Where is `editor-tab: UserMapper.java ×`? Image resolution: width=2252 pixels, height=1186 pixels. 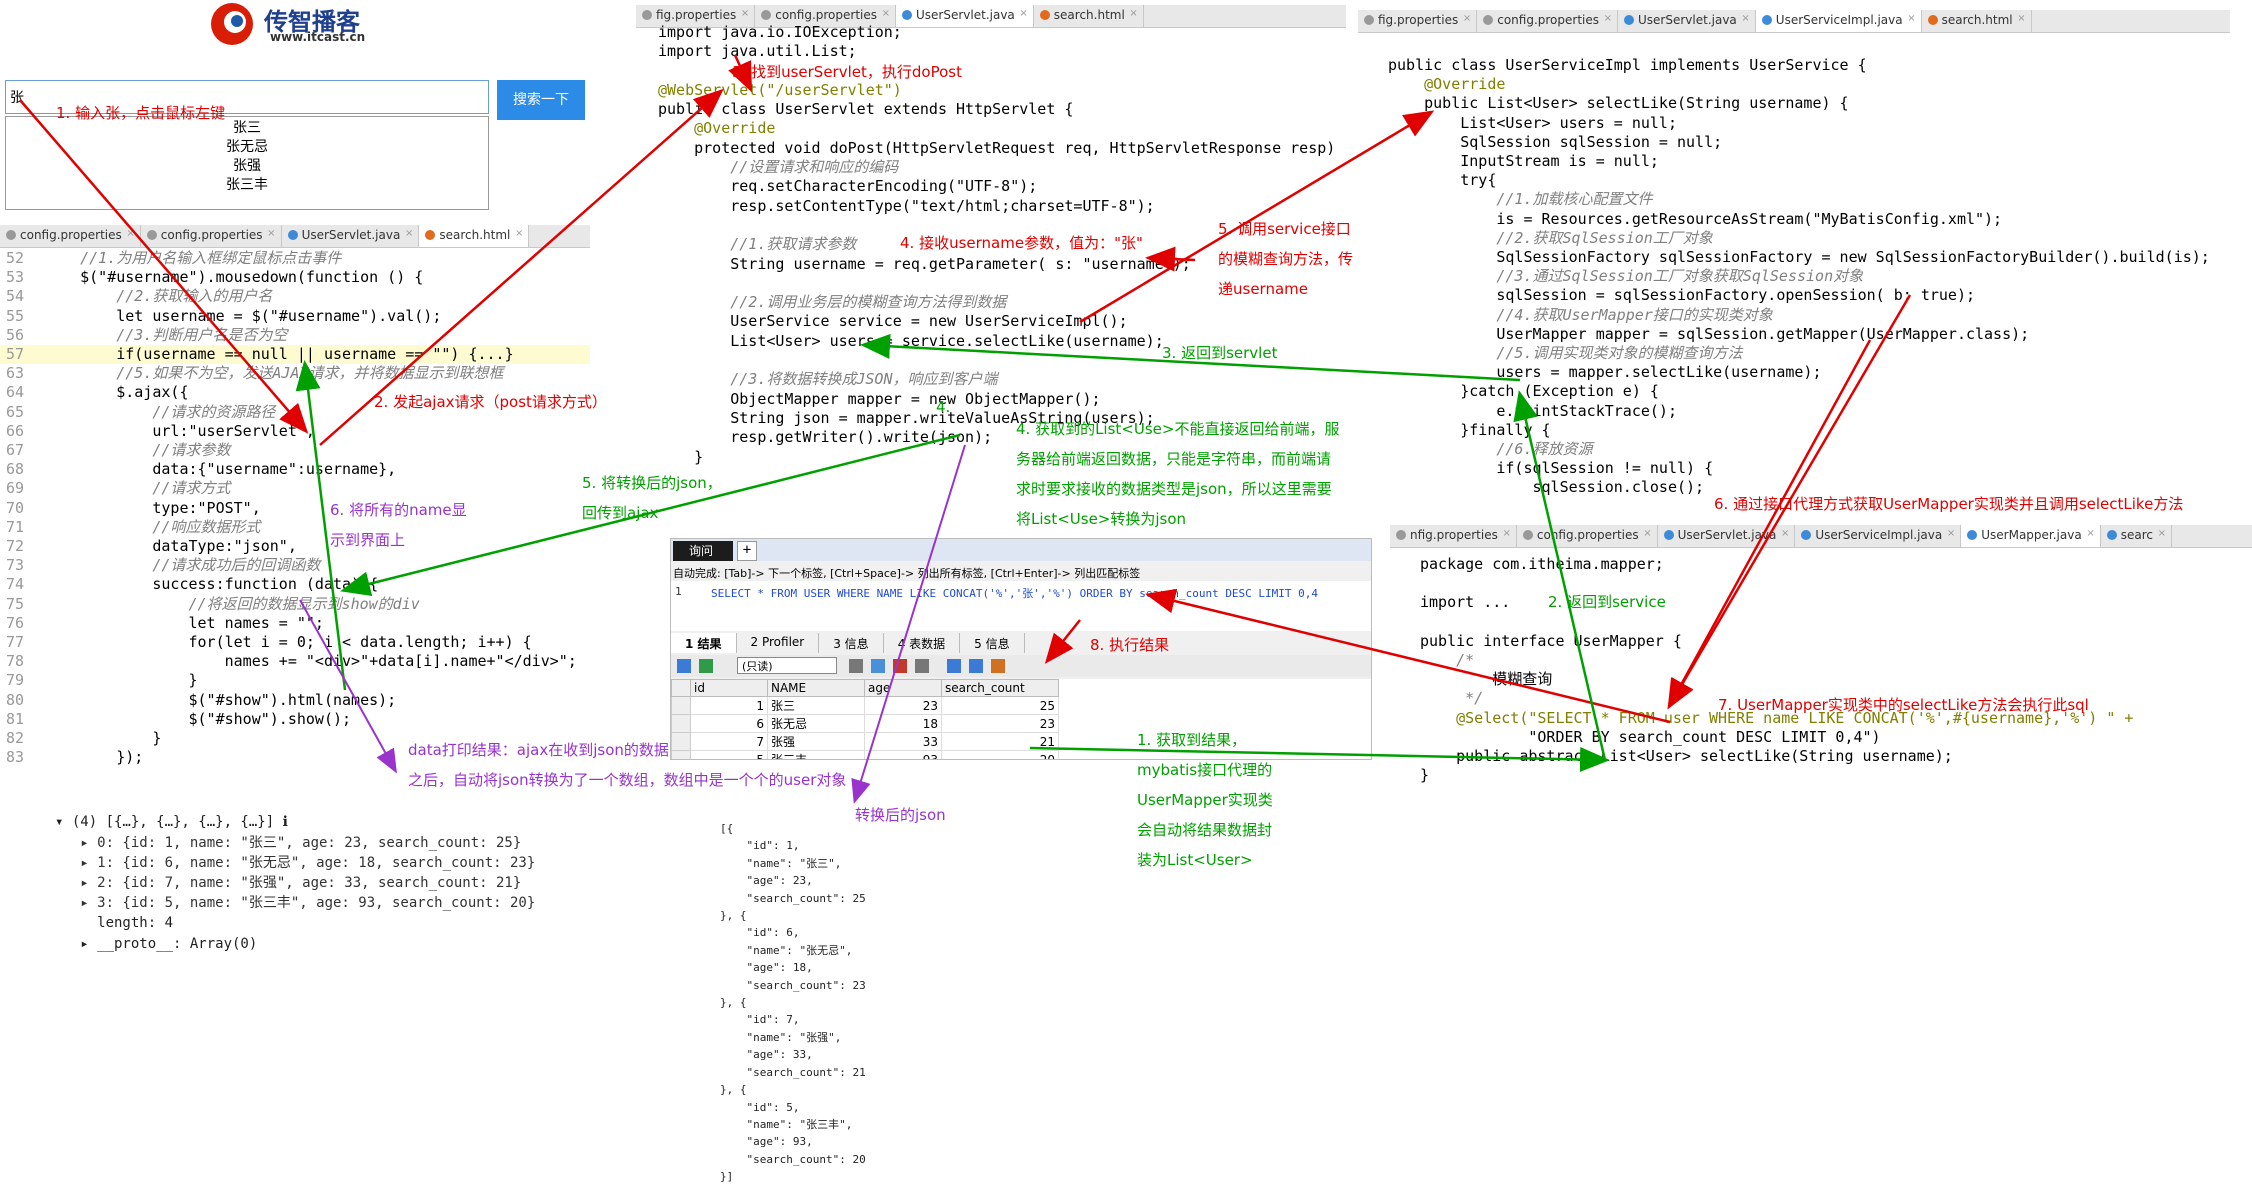
editor-tab: UserMapper.java × is located at coordinates (2031, 536).